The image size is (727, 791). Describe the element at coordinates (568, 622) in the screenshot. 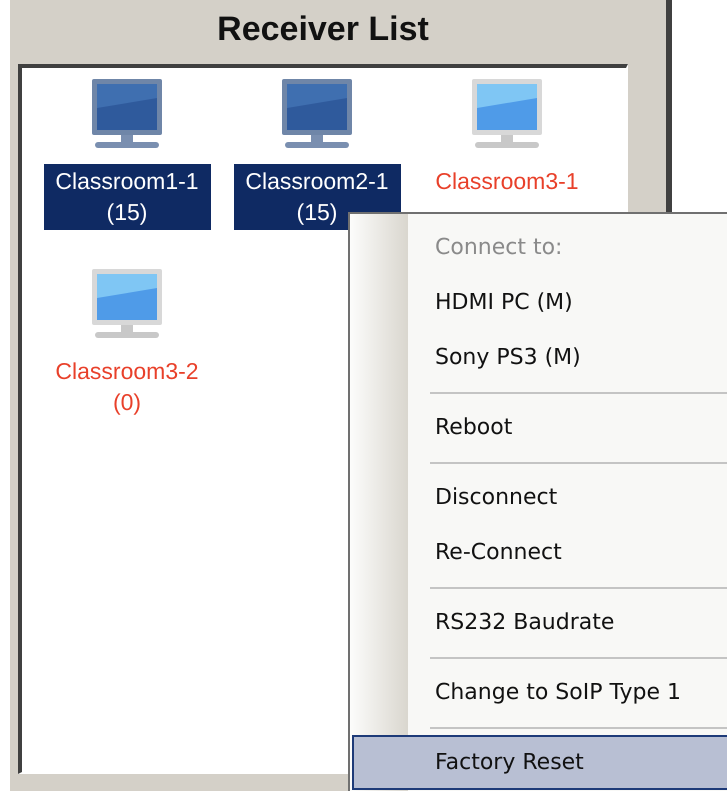

I see `menu-item: RS232 Baudrate` at that location.